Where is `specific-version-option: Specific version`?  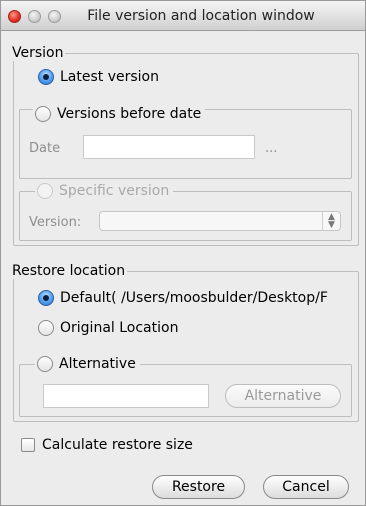
specific-version-option: Specific version is located at coordinates (104, 191).